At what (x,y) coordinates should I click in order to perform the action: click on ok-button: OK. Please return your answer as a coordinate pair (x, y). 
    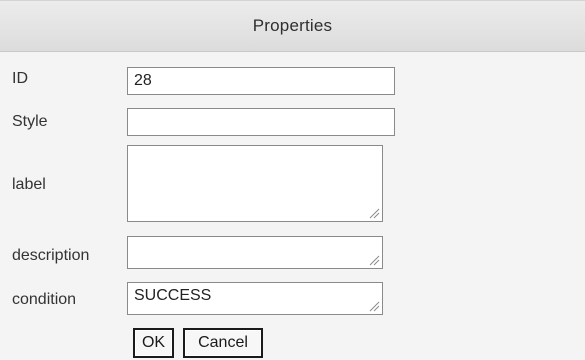
    Looking at the image, I should click on (153, 343).